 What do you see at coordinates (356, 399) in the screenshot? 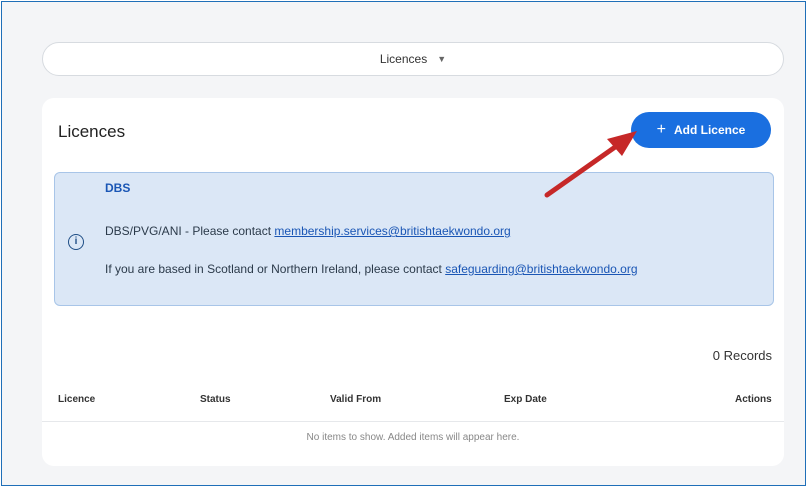
I see `column-header-valid-from: Valid From` at bounding box center [356, 399].